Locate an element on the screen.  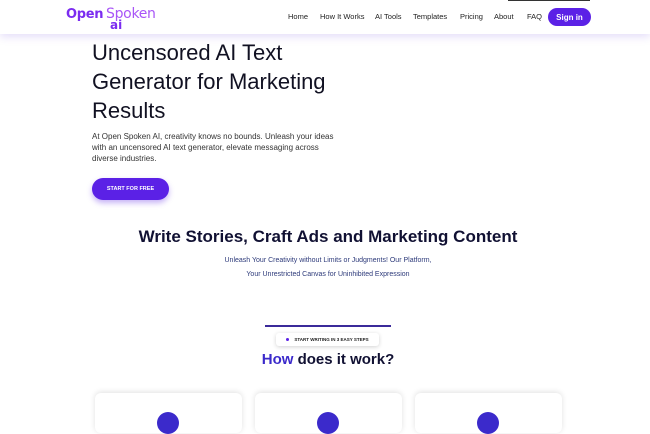
nav-how-it-works: How It Works is located at coordinates (342, 16).